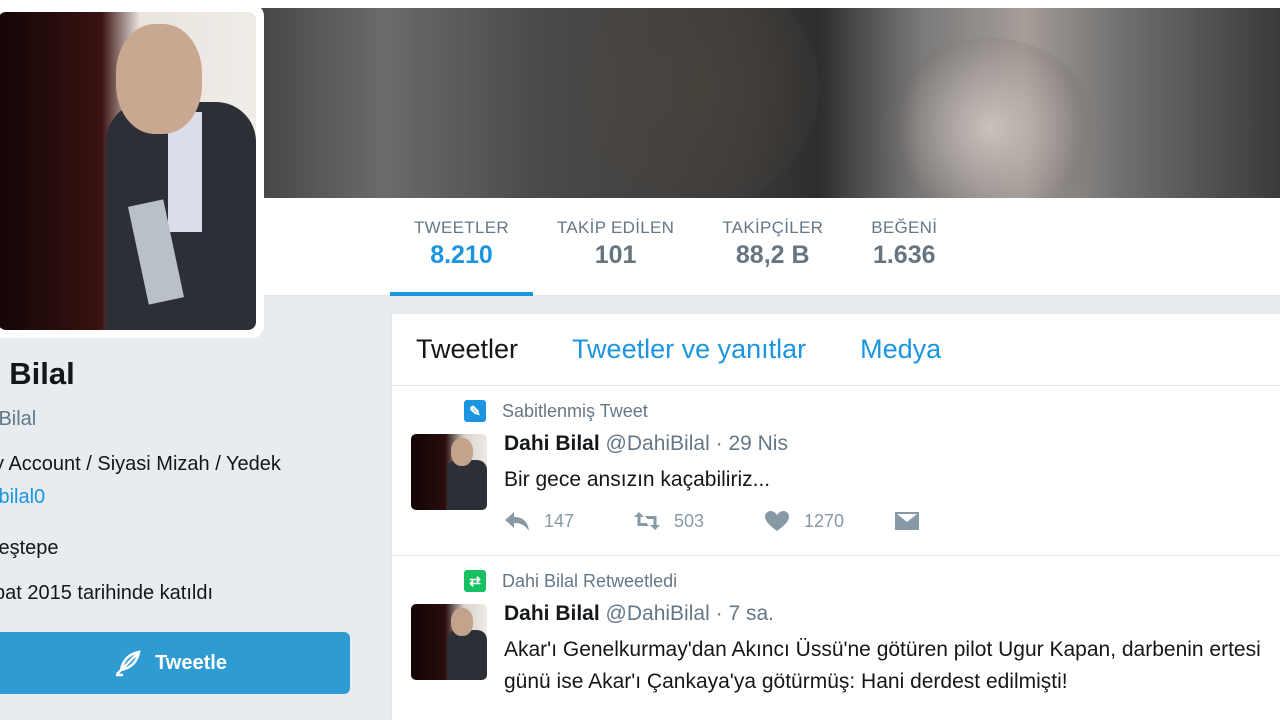  I want to click on tweet-header: Dahi Bilal @DahiBilal · 7 sa., so click(639, 614).